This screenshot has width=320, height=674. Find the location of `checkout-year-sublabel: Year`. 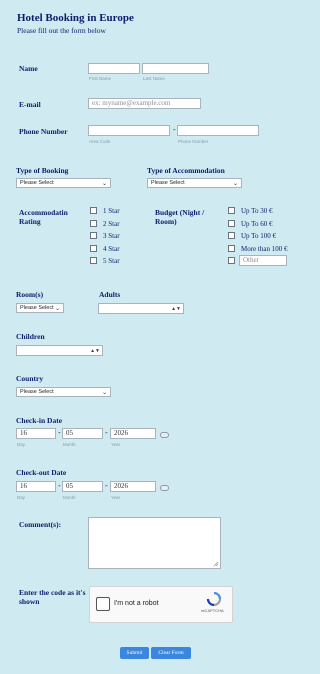

checkout-year-sublabel: Year is located at coordinates (116, 497).